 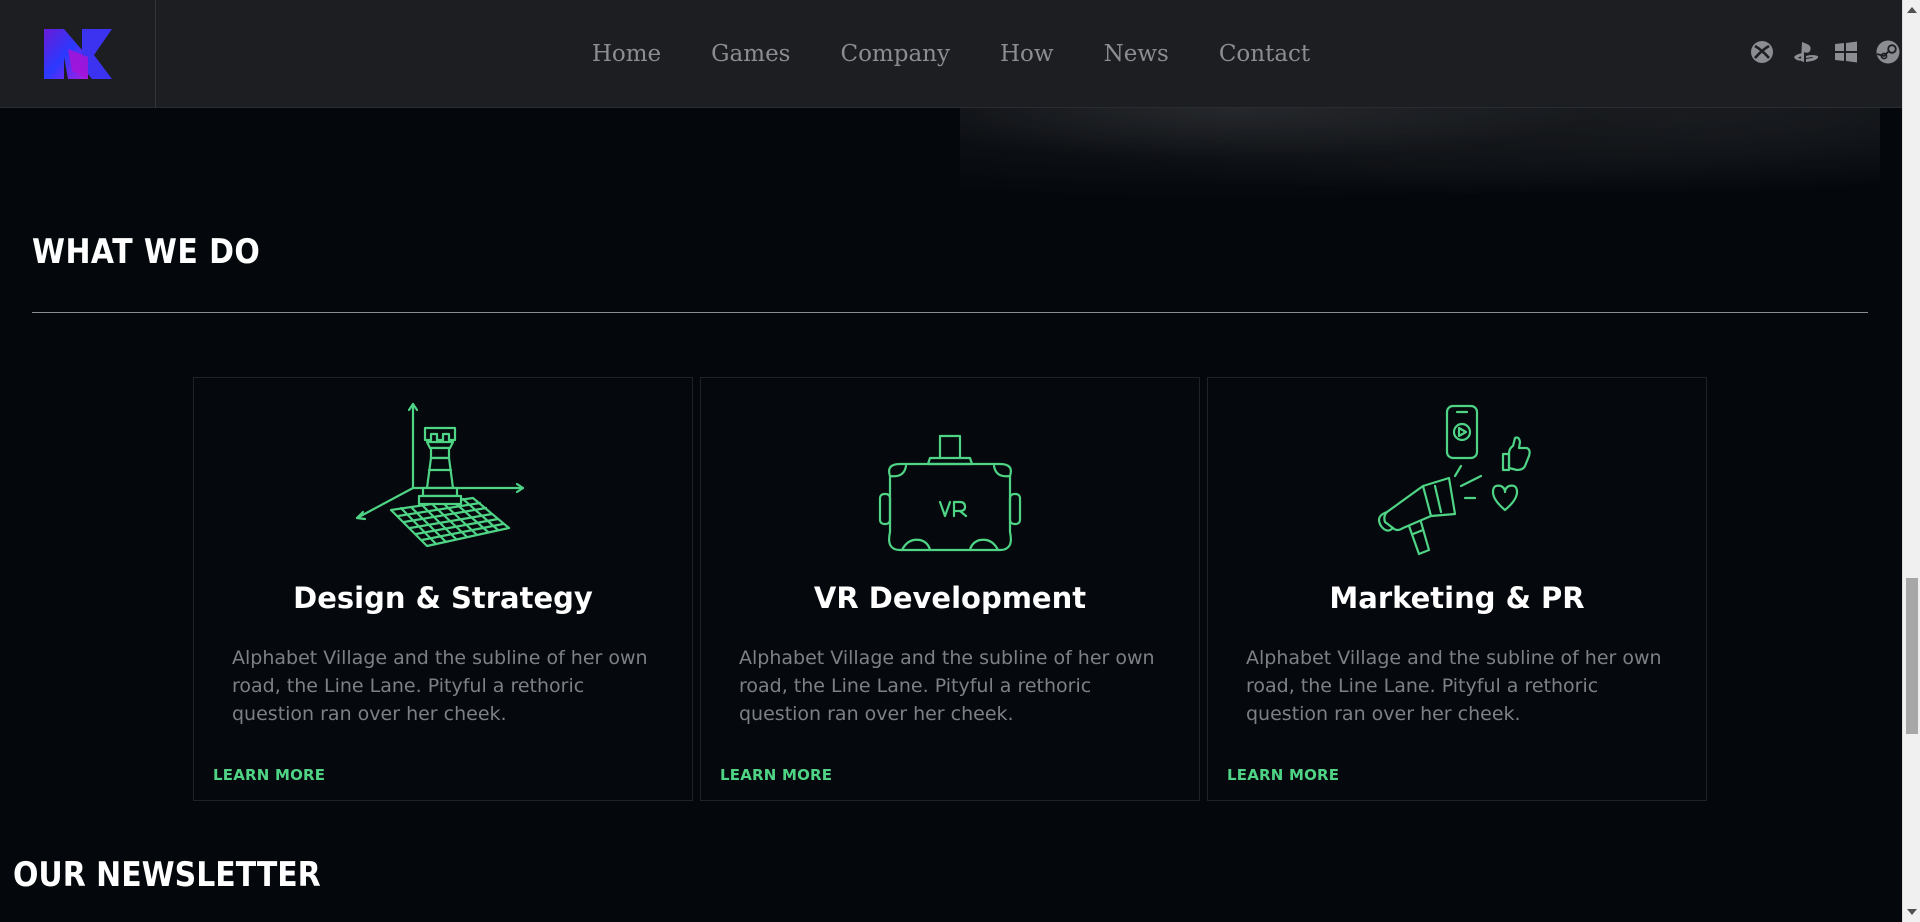 What do you see at coordinates (1825, 52) in the screenshot?
I see `platform-icons` at bounding box center [1825, 52].